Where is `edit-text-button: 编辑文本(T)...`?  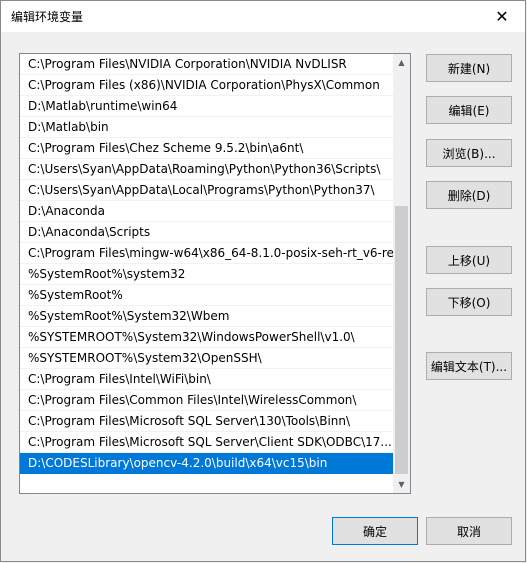
edit-text-button: 编辑文本(T)... is located at coordinates (469, 366).